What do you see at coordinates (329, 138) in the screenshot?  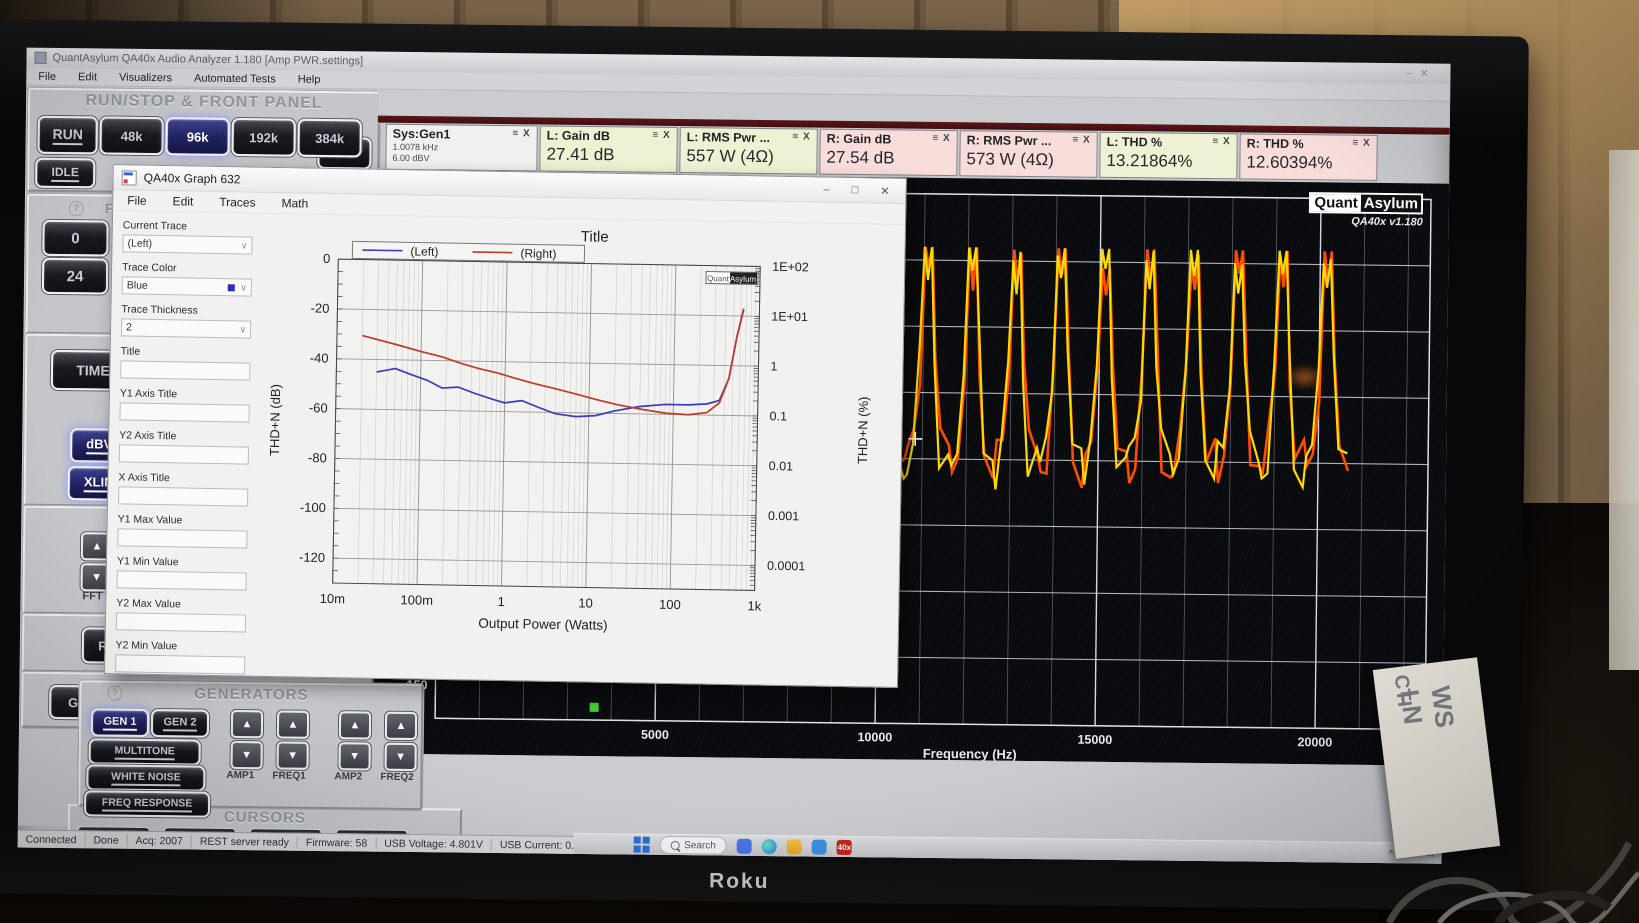 I see `rate-button-384k: 384k` at bounding box center [329, 138].